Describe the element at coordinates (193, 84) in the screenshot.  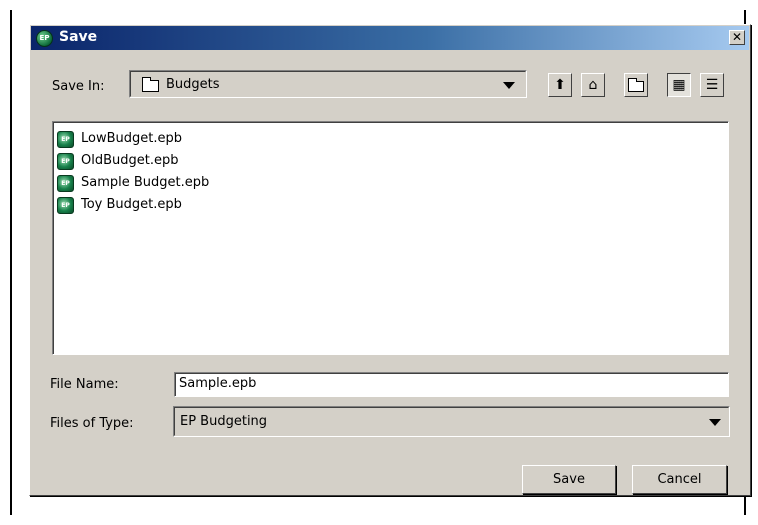
I see `current-folder: Budgets` at that location.